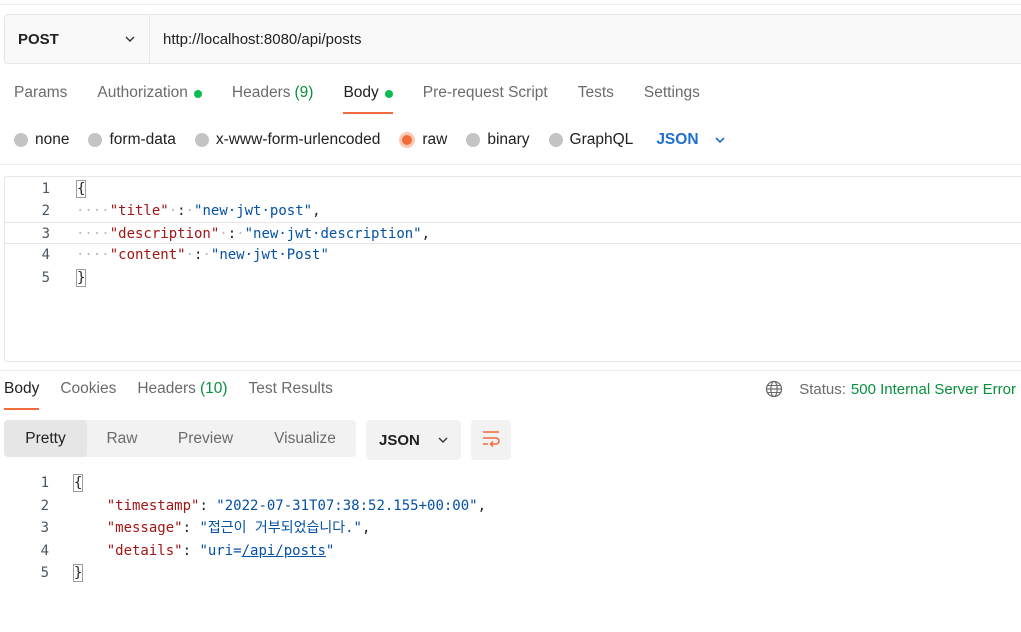 This screenshot has width=1021, height=632. I want to click on globe-icon, so click(774, 389).